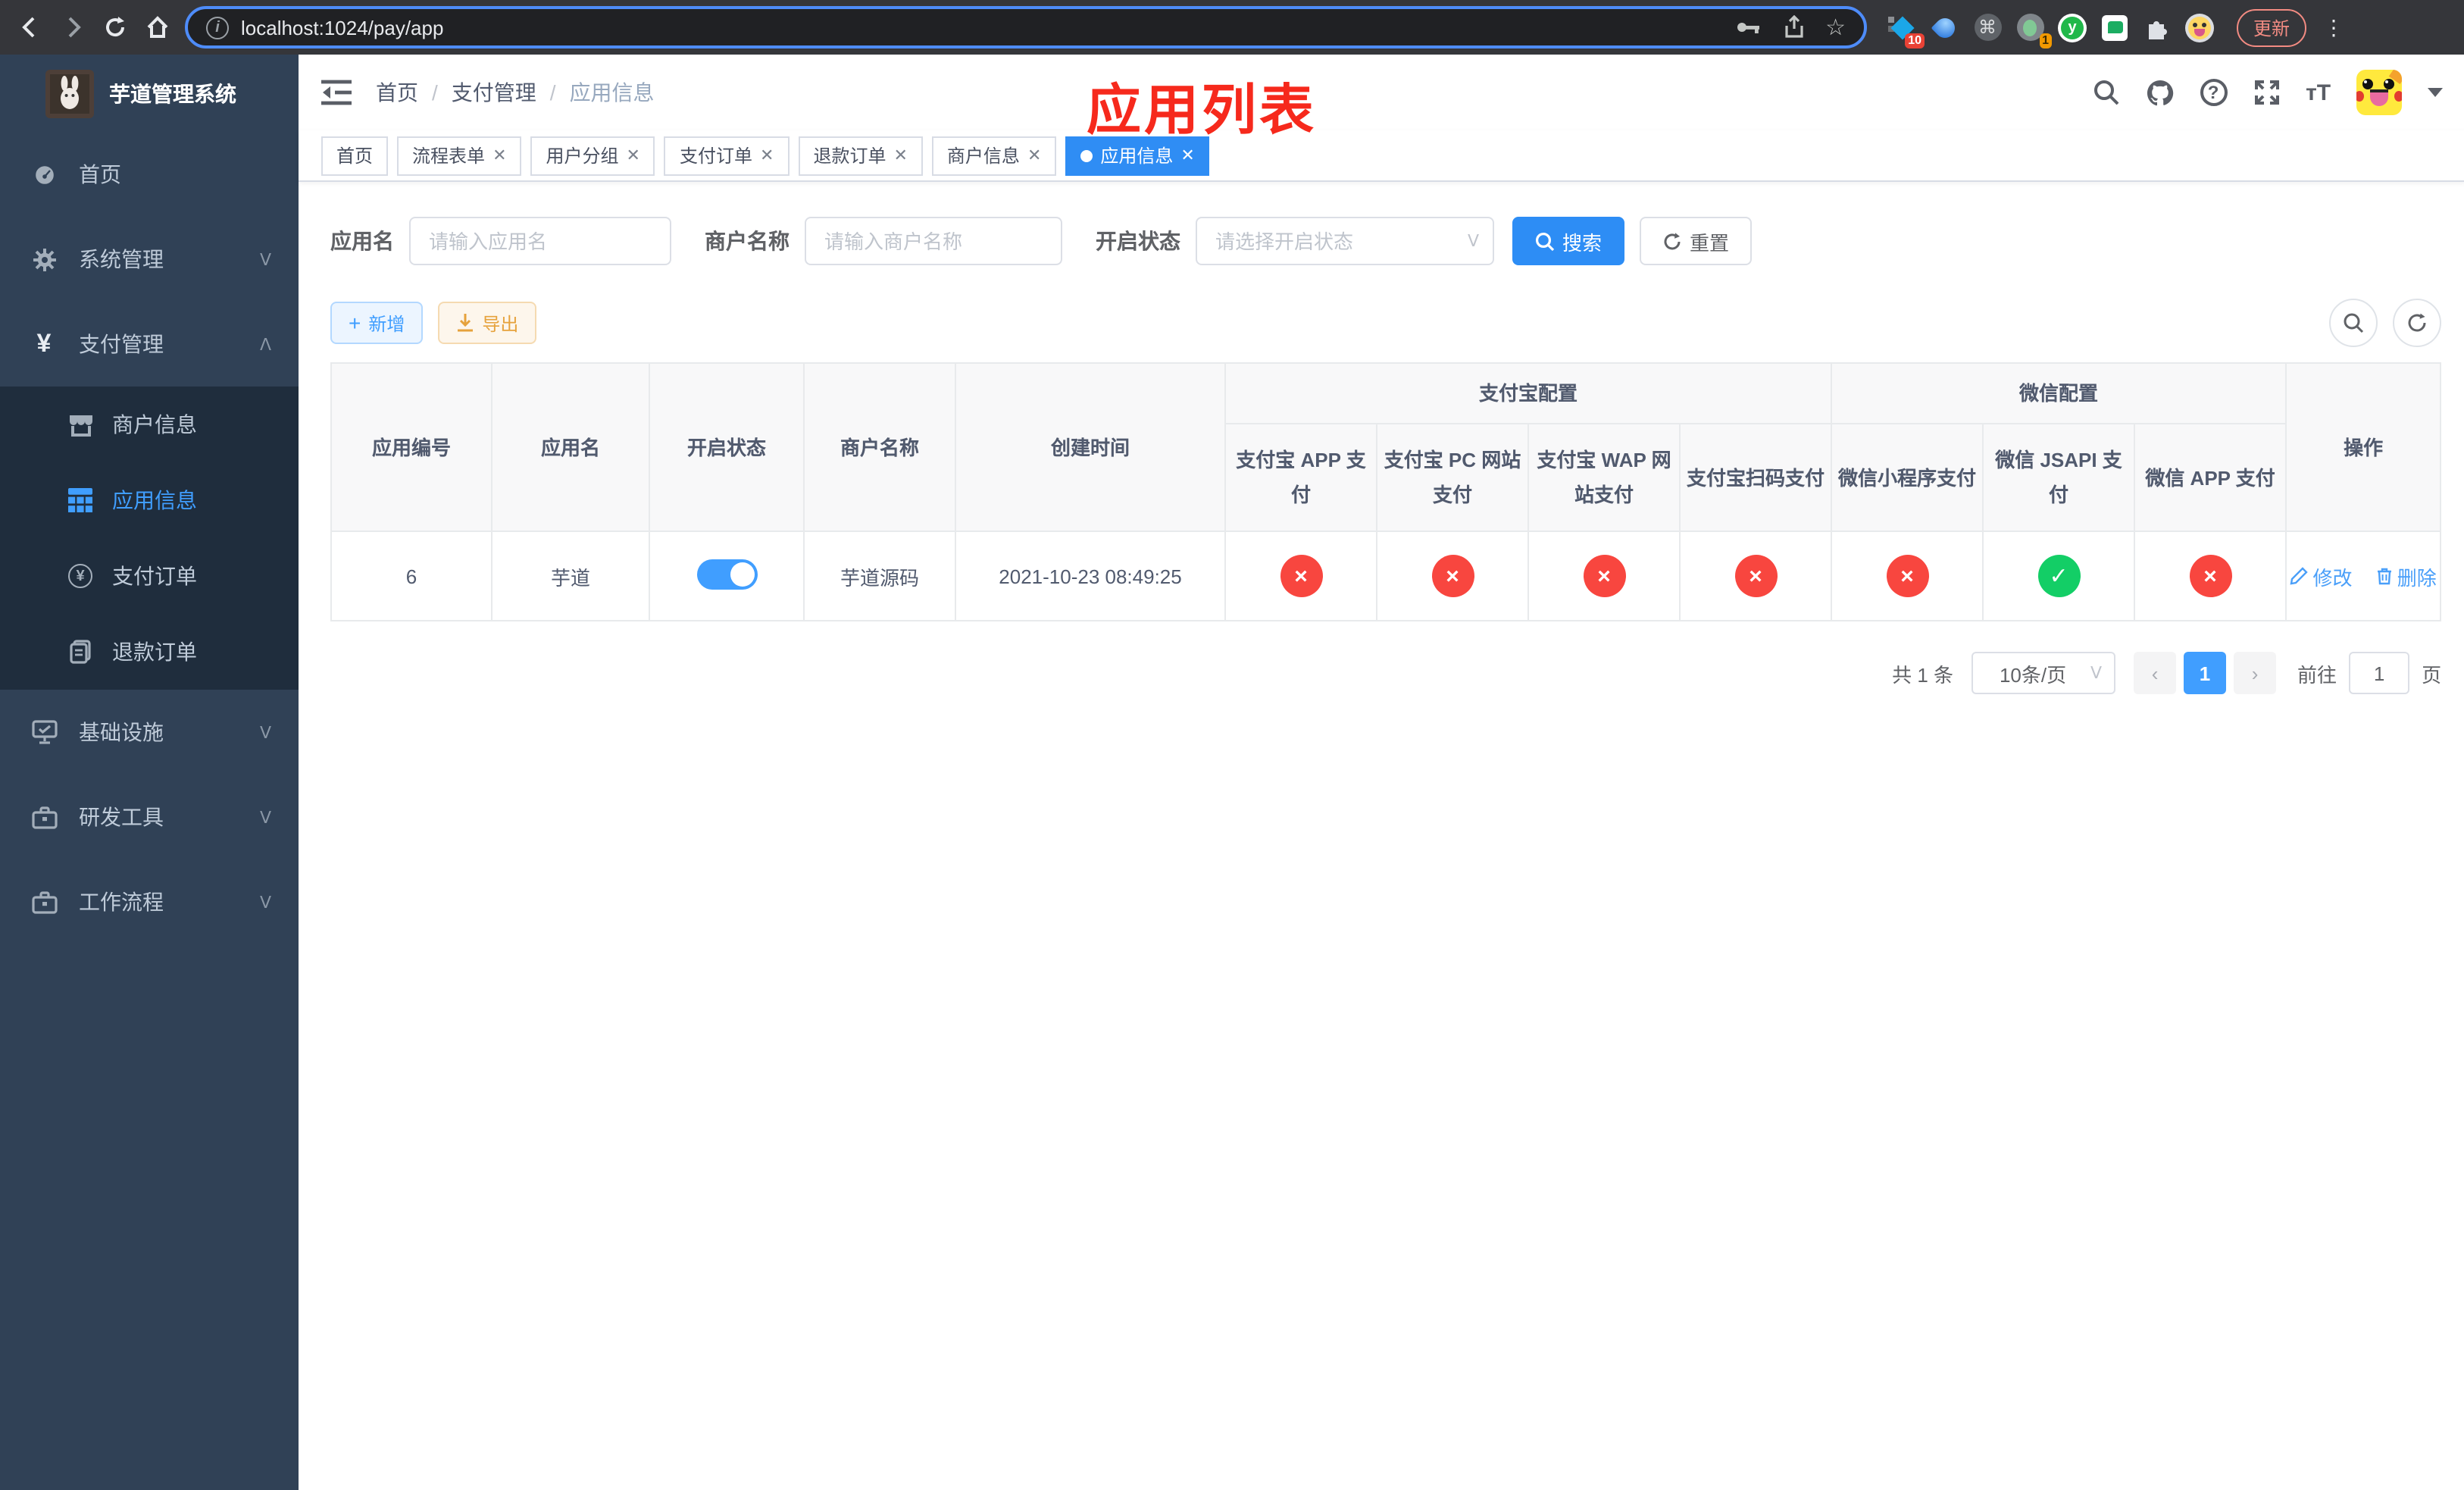 Image resolution: width=2464 pixels, height=1490 pixels. Describe the element at coordinates (44, 732) in the screenshot. I see `monitor-icon` at that location.